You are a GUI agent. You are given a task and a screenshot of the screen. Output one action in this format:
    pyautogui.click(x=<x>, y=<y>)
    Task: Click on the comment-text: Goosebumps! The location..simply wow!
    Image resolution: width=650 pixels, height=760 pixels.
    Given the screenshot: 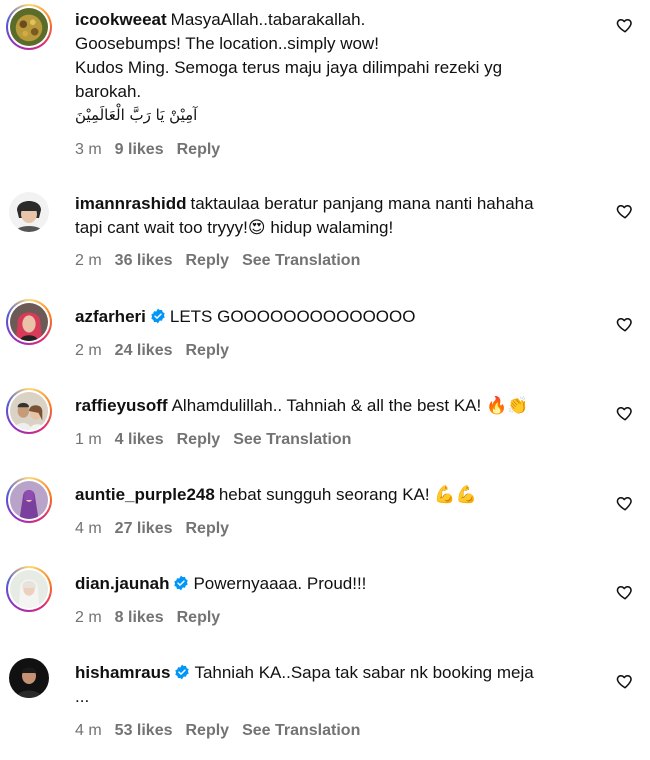 What is the action you would take?
    pyautogui.click(x=227, y=43)
    